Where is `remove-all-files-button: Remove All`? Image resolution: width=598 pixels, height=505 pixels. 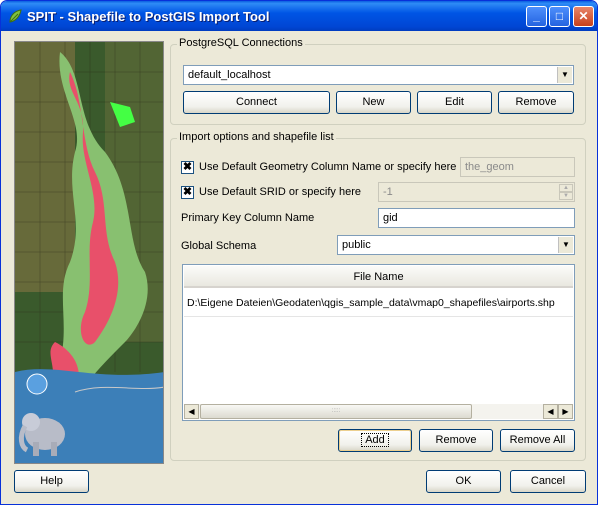
remove-all-files-button: Remove All is located at coordinates (537, 440).